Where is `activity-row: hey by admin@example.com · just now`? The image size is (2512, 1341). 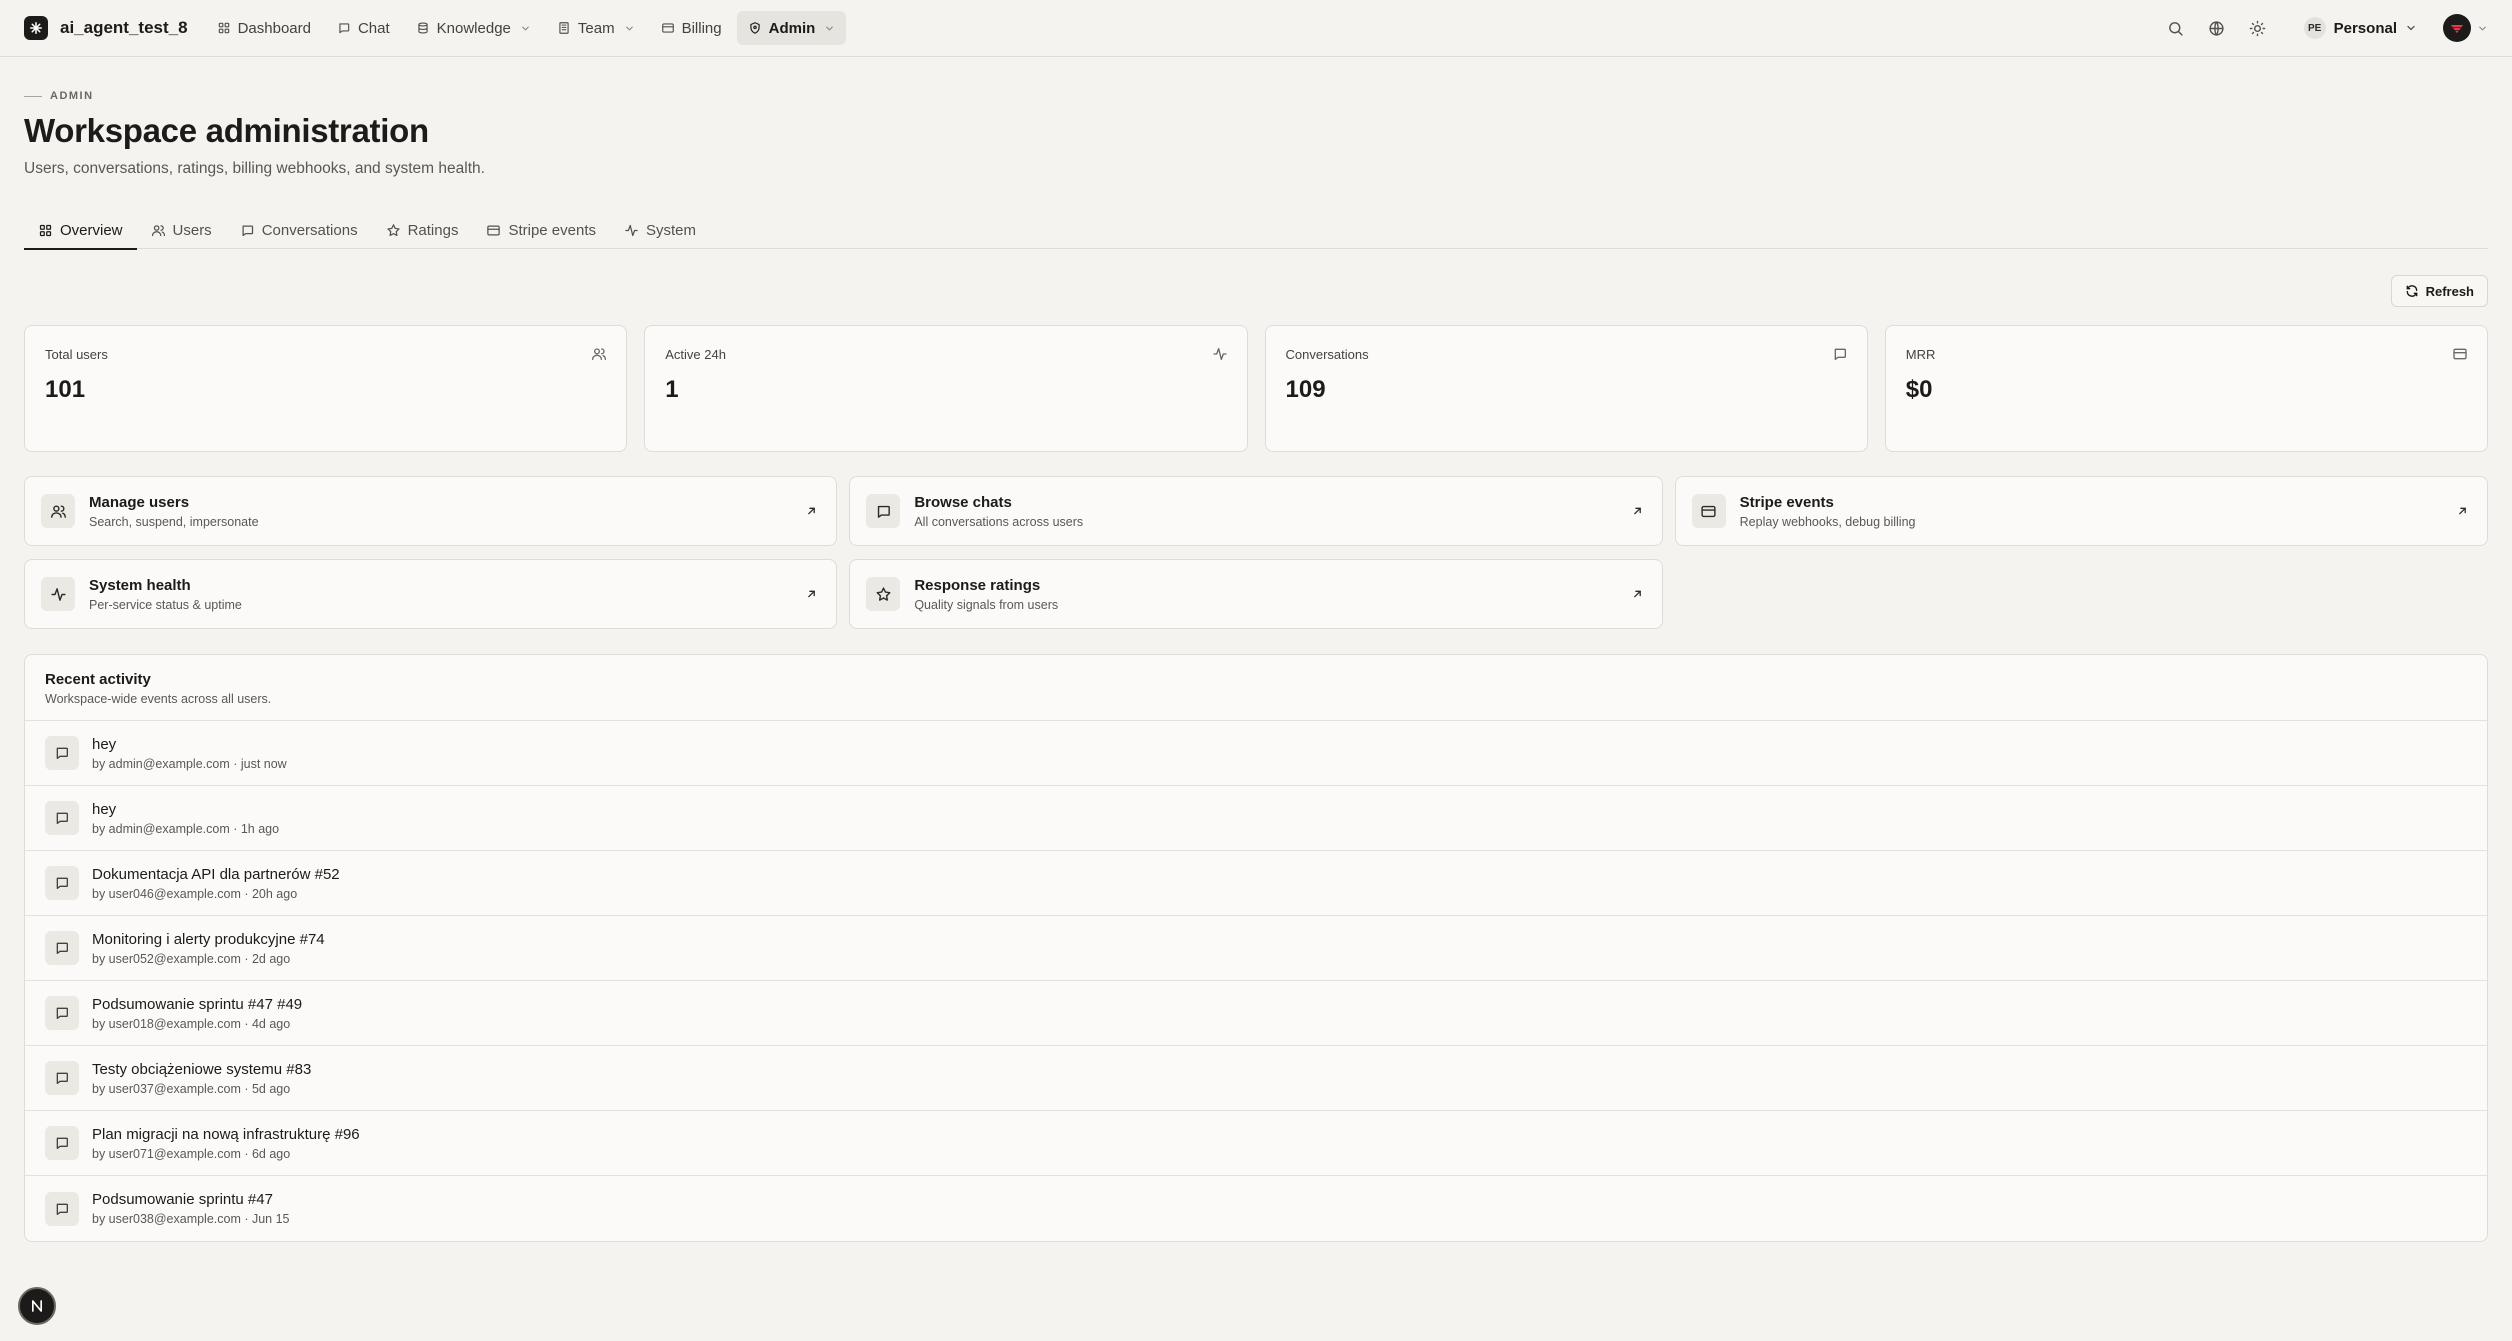
activity-row: hey by admin@example.com · just now is located at coordinates (1256, 753).